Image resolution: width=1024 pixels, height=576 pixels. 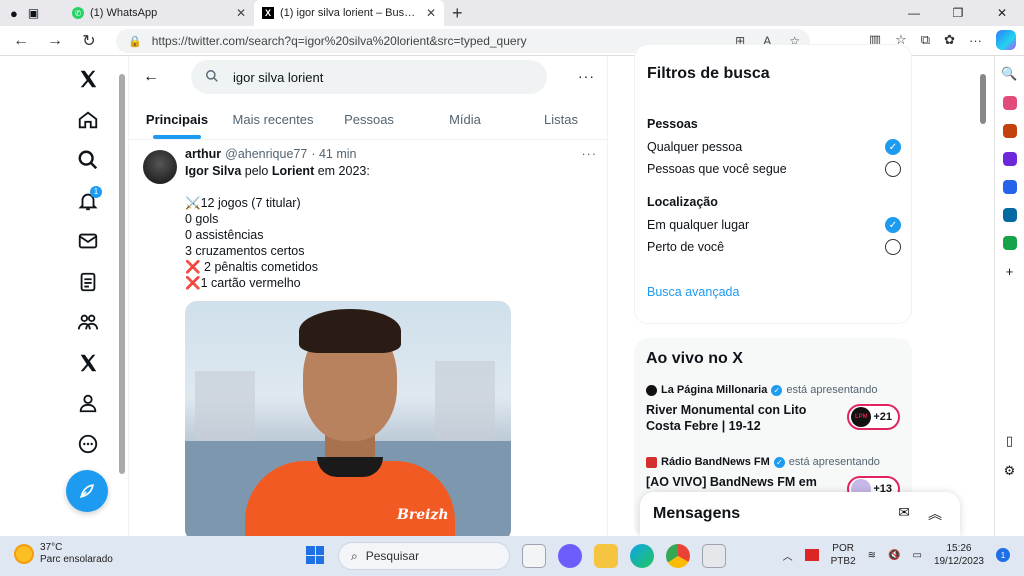 What do you see at coordinates (1009, 215) in the screenshot?
I see `outlook-icon` at bounding box center [1009, 215].